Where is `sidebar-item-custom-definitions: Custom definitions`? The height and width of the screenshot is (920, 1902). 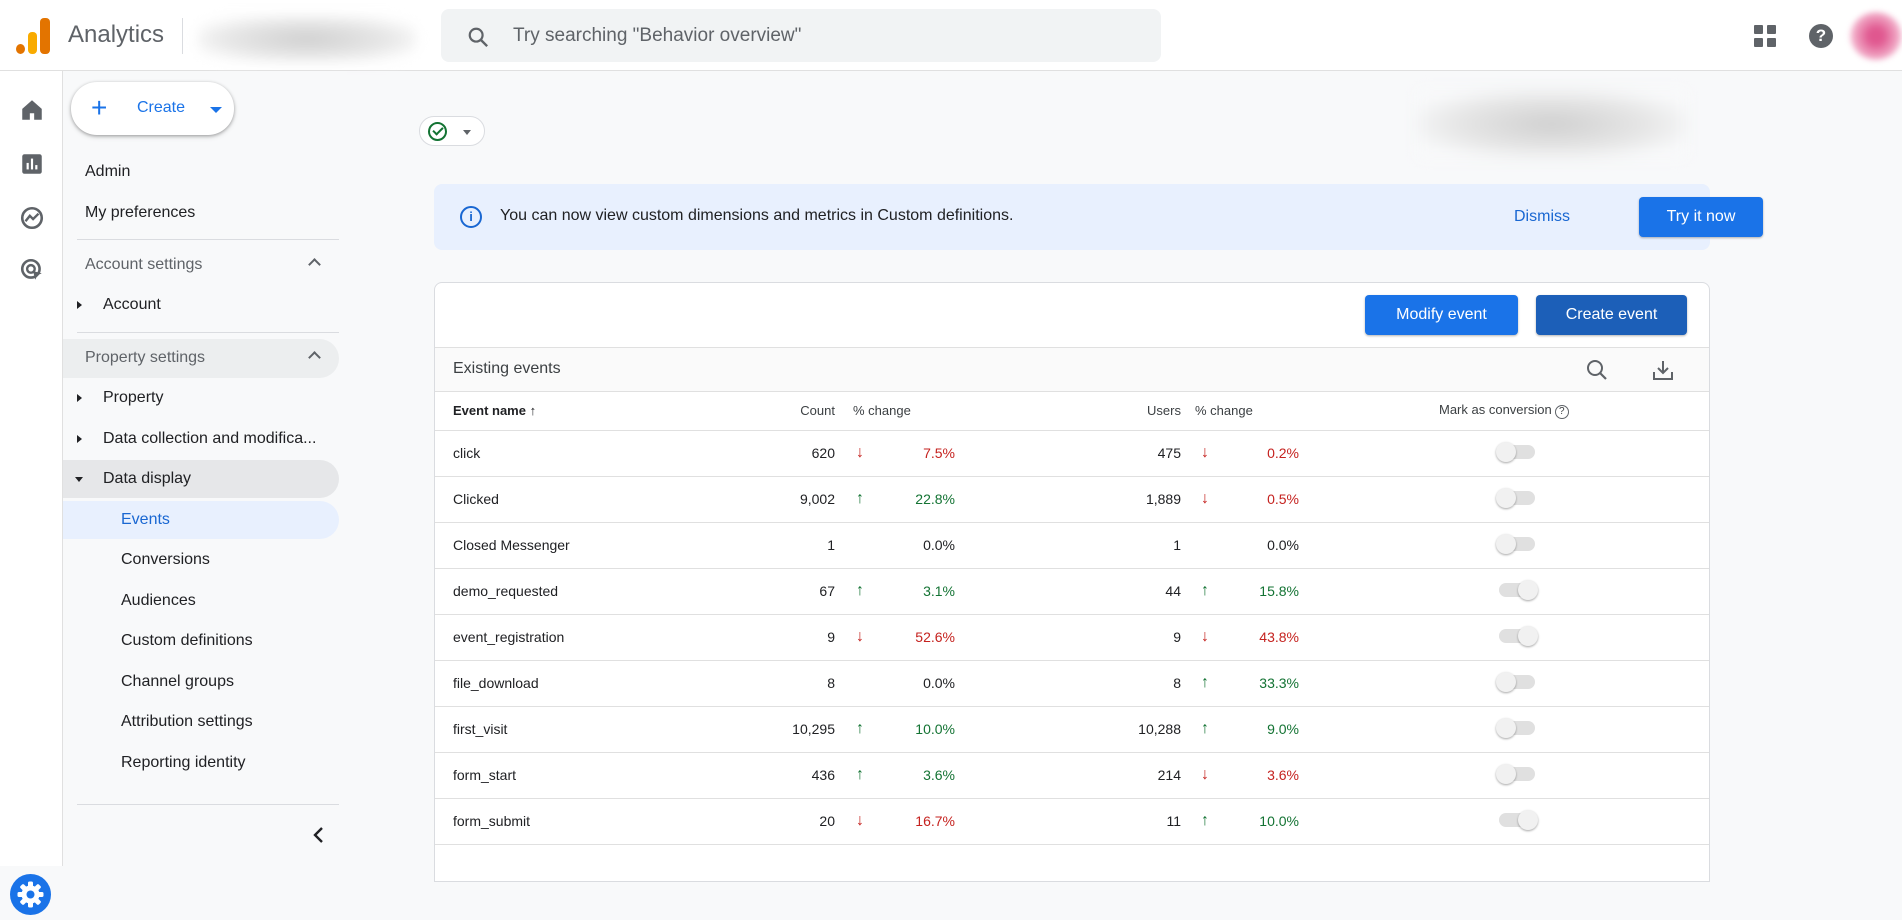 sidebar-item-custom-definitions: Custom definitions is located at coordinates (201, 641).